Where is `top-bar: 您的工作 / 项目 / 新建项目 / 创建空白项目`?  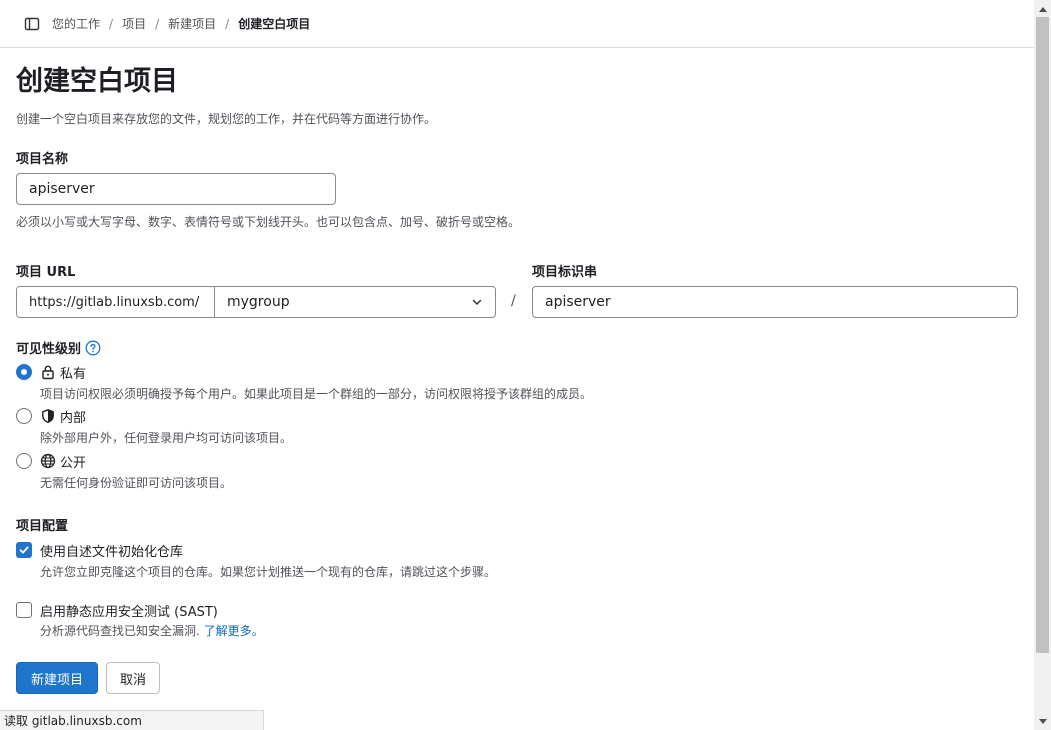
top-bar: 您的工作 / 项目 / 新建项目 / 创建空白项目 is located at coordinates (517, 24).